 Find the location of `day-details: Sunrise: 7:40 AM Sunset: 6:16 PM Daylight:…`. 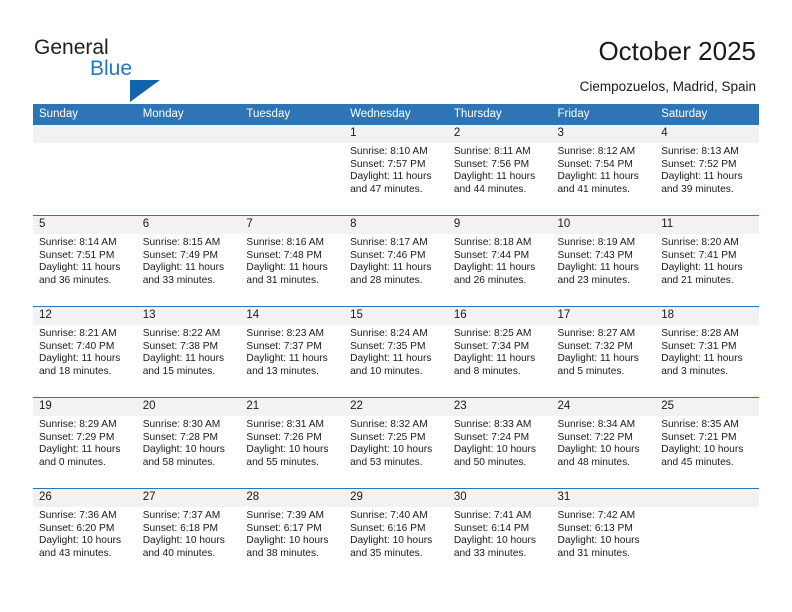

day-details: Sunrise: 7:40 AM Sunset: 6:16 PM Daylight:… is located at coordinates (396, 533).